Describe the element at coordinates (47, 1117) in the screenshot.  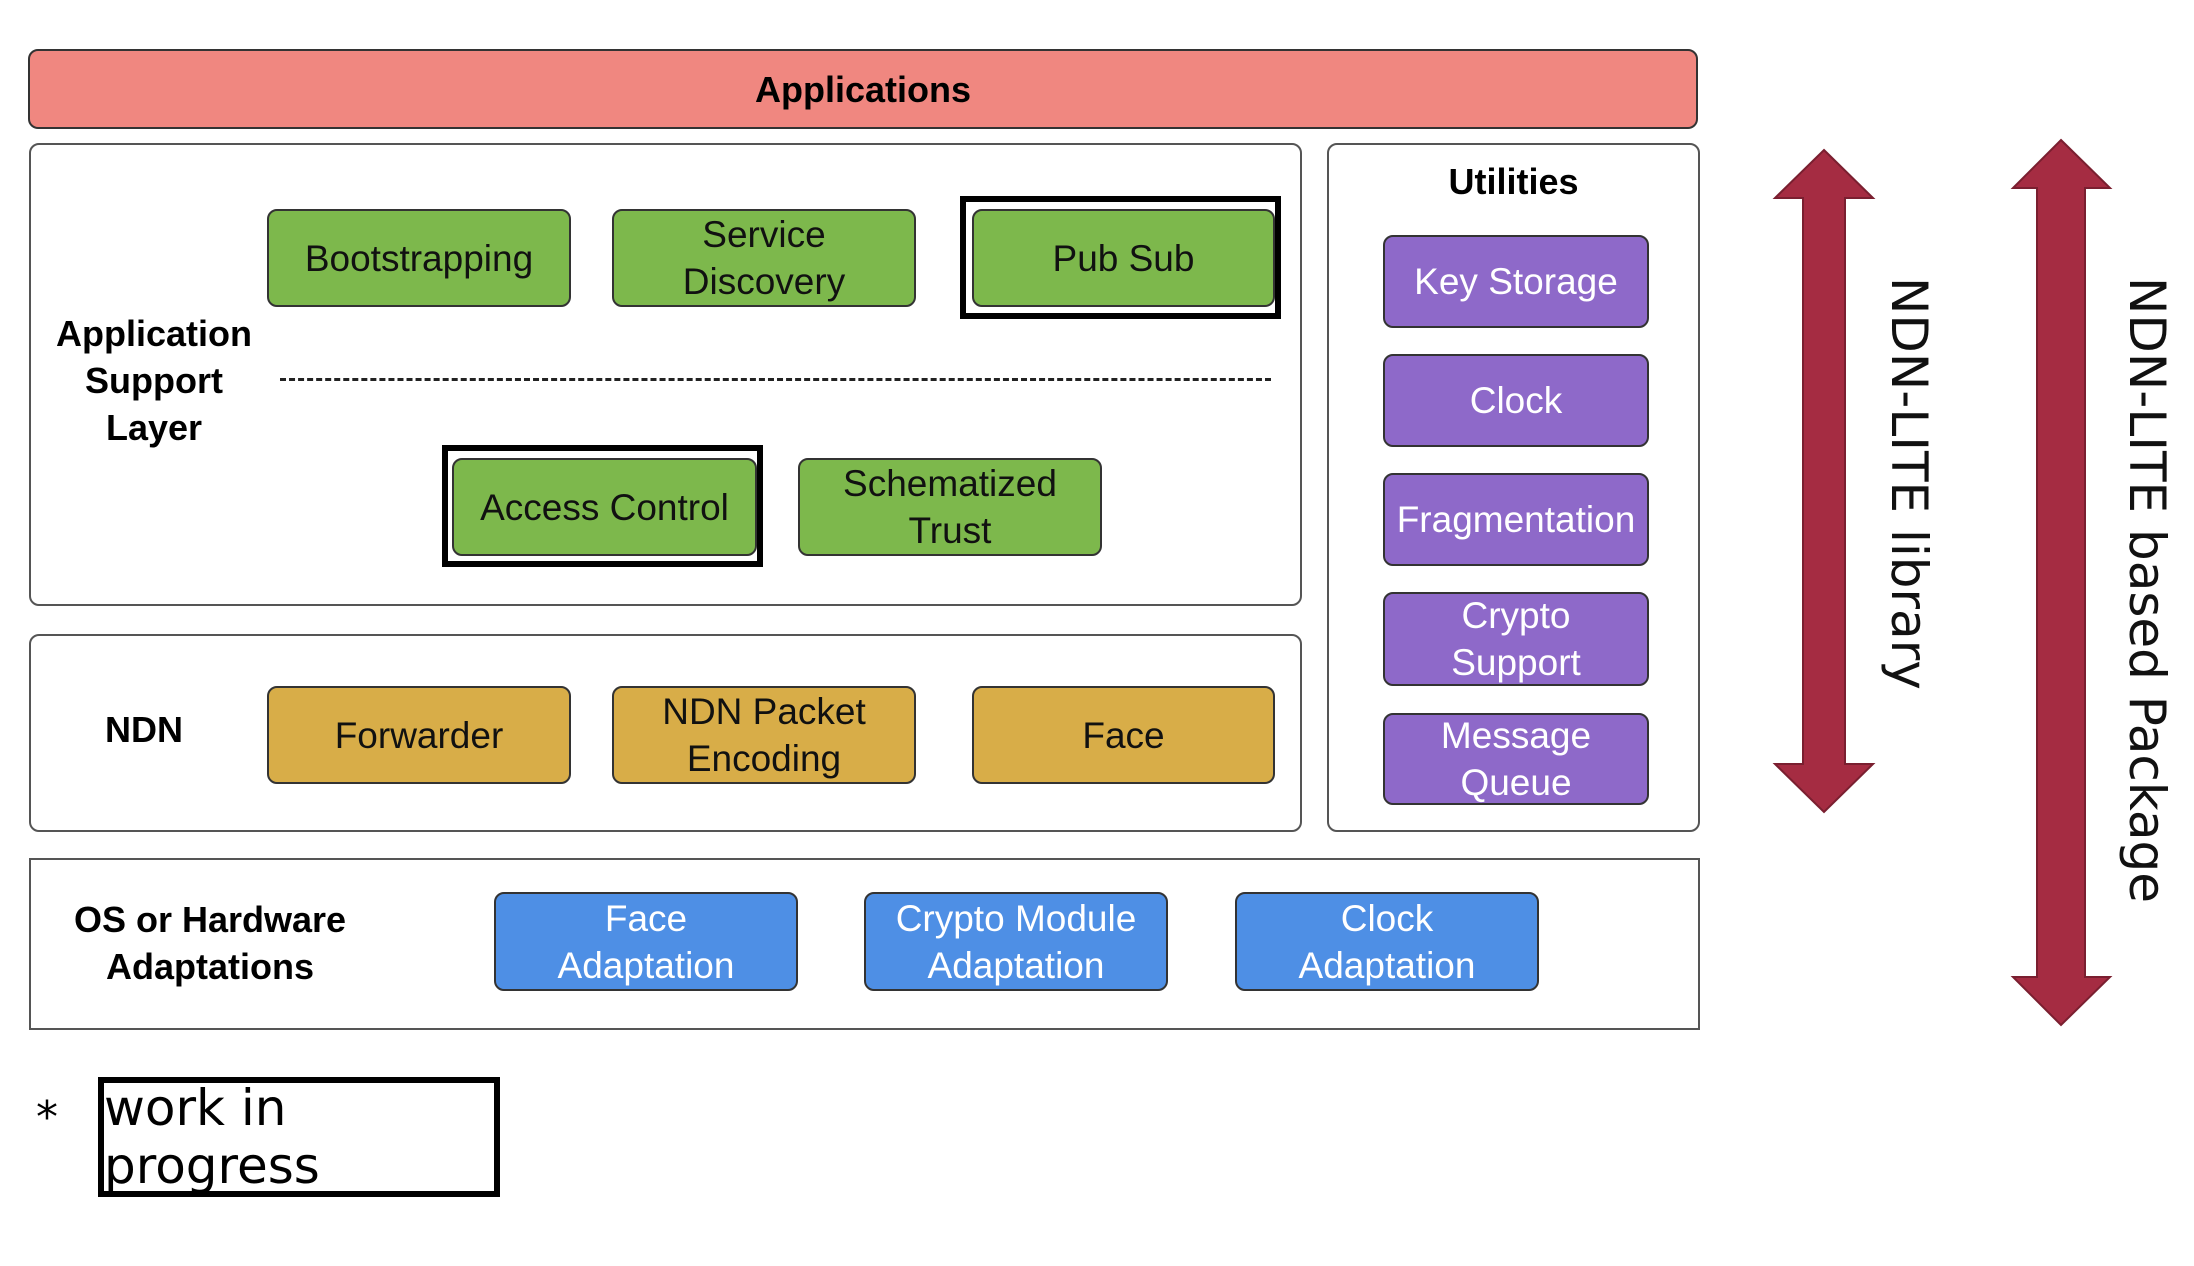
I see `legend-marker: *` at that location.